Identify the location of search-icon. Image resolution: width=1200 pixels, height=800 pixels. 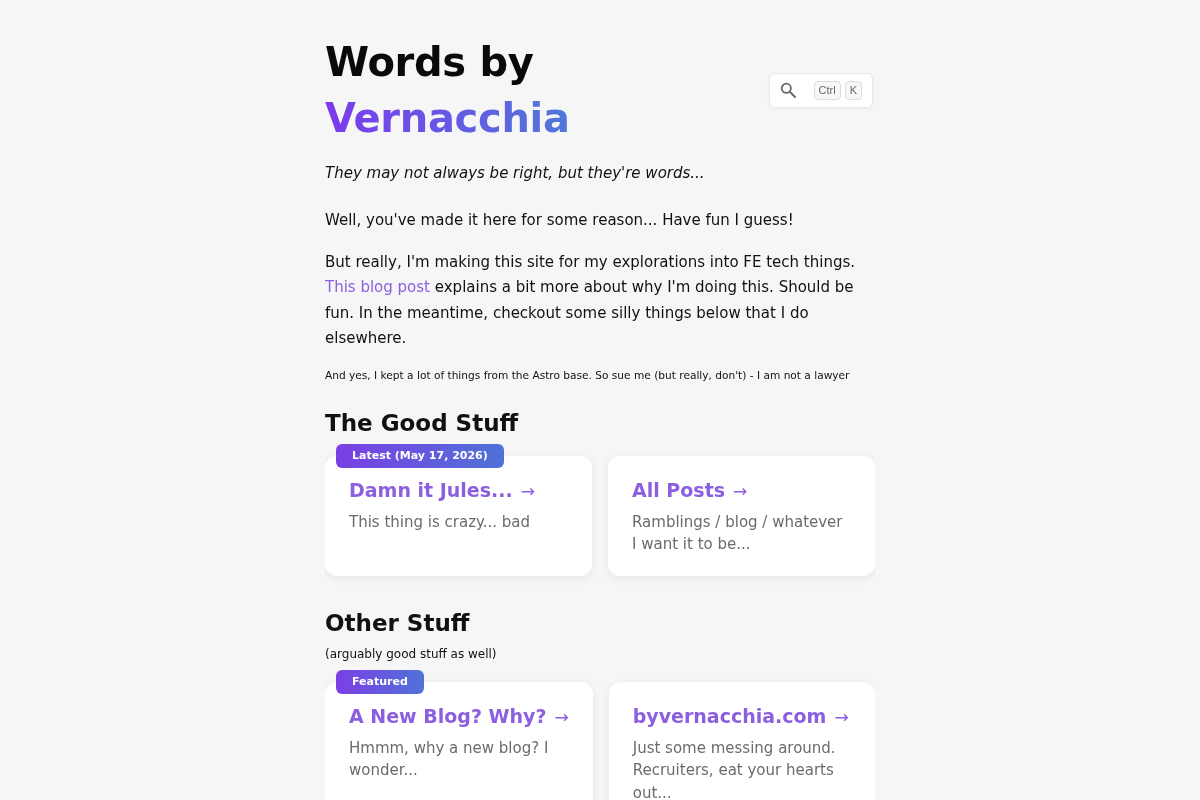
(788, 90).